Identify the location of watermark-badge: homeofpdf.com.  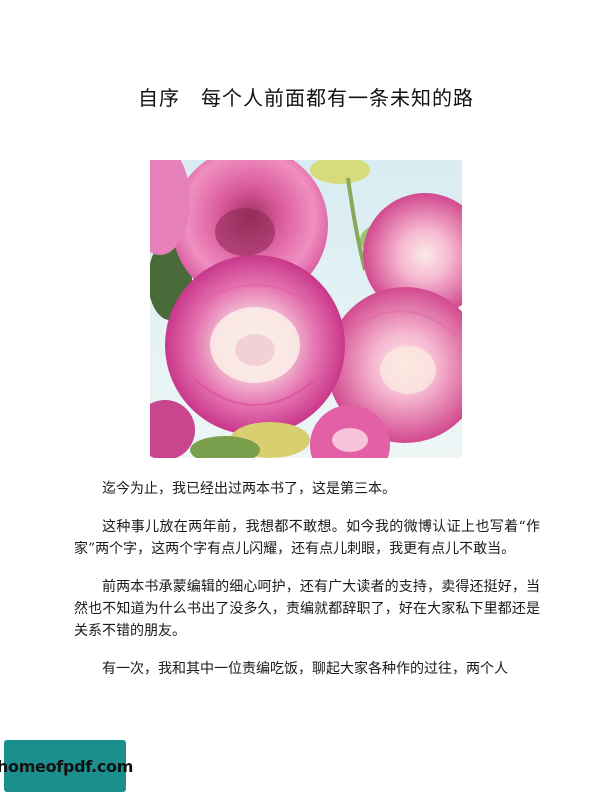
(66, 766).